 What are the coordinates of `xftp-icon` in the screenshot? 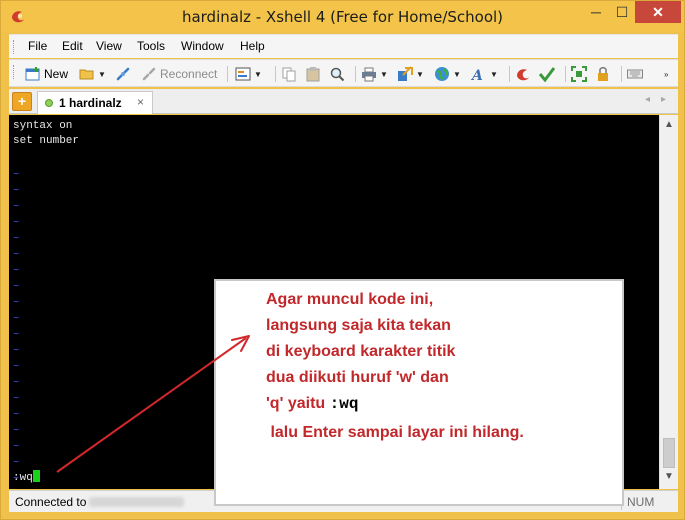 It's located at (547, 74).